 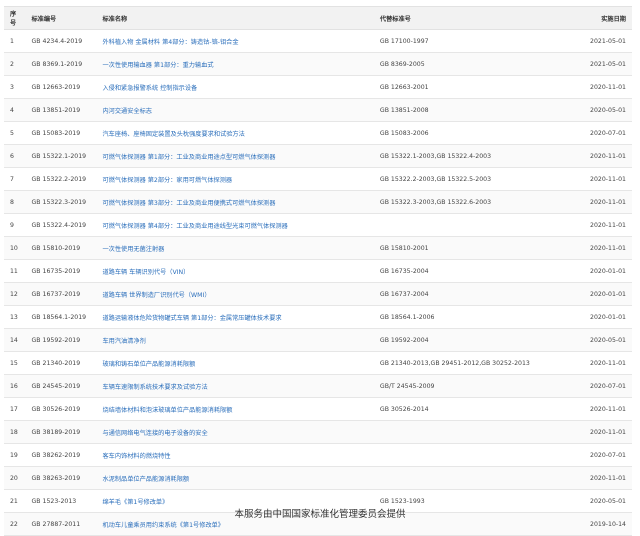 I want to click on cell-no: 3, so click(x=15, y=87).